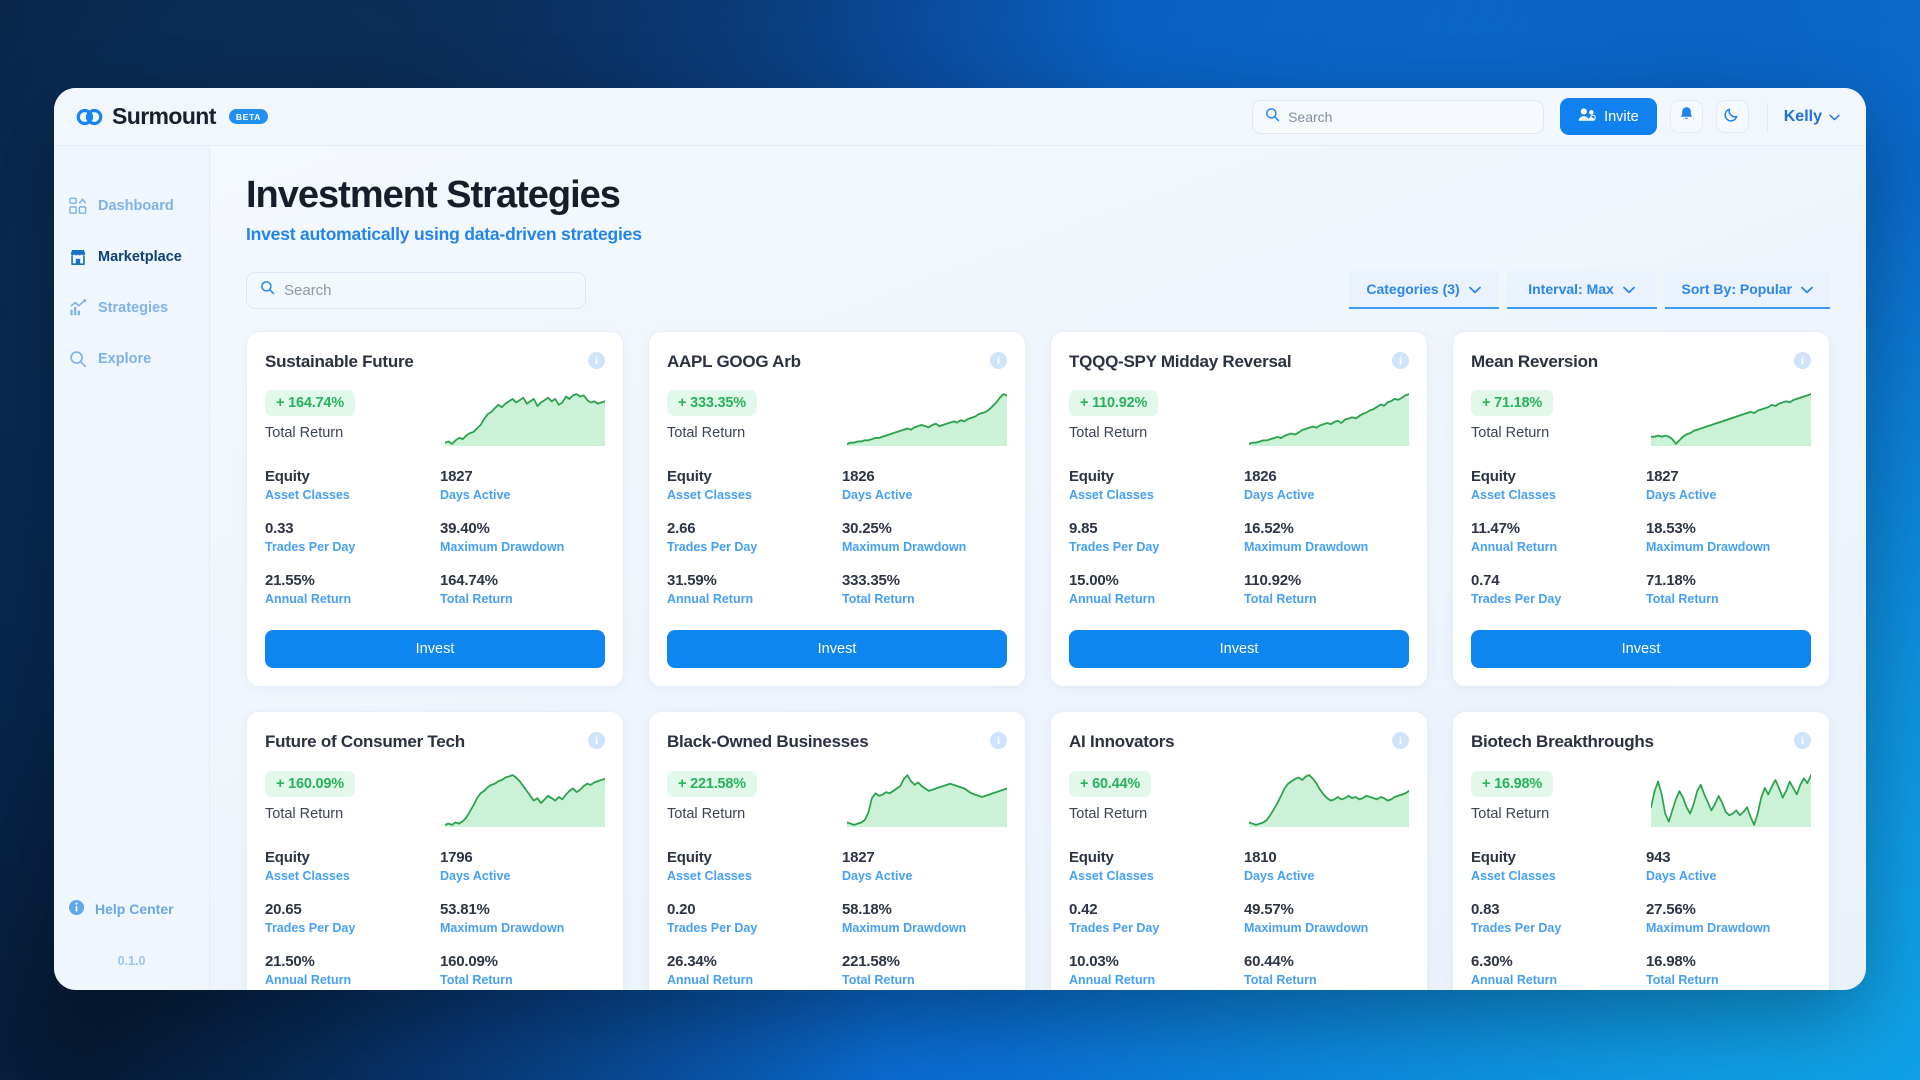 Image resolution: width=1920 pixels, height=1080 pixels. Describe the element at coordinates (1671, 529) in the screenshot. I see `stat-value: 18.53%` at that location.